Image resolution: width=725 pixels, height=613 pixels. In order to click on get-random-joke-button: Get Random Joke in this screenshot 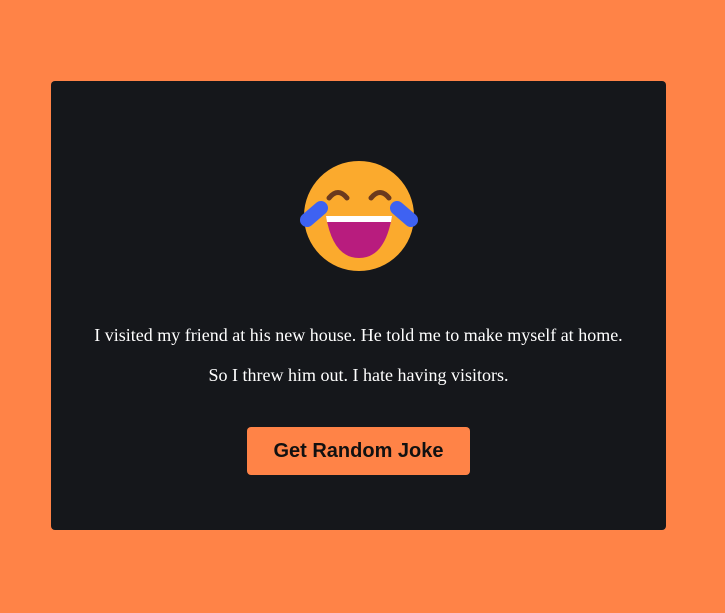, I will do `click(358, 451)`.